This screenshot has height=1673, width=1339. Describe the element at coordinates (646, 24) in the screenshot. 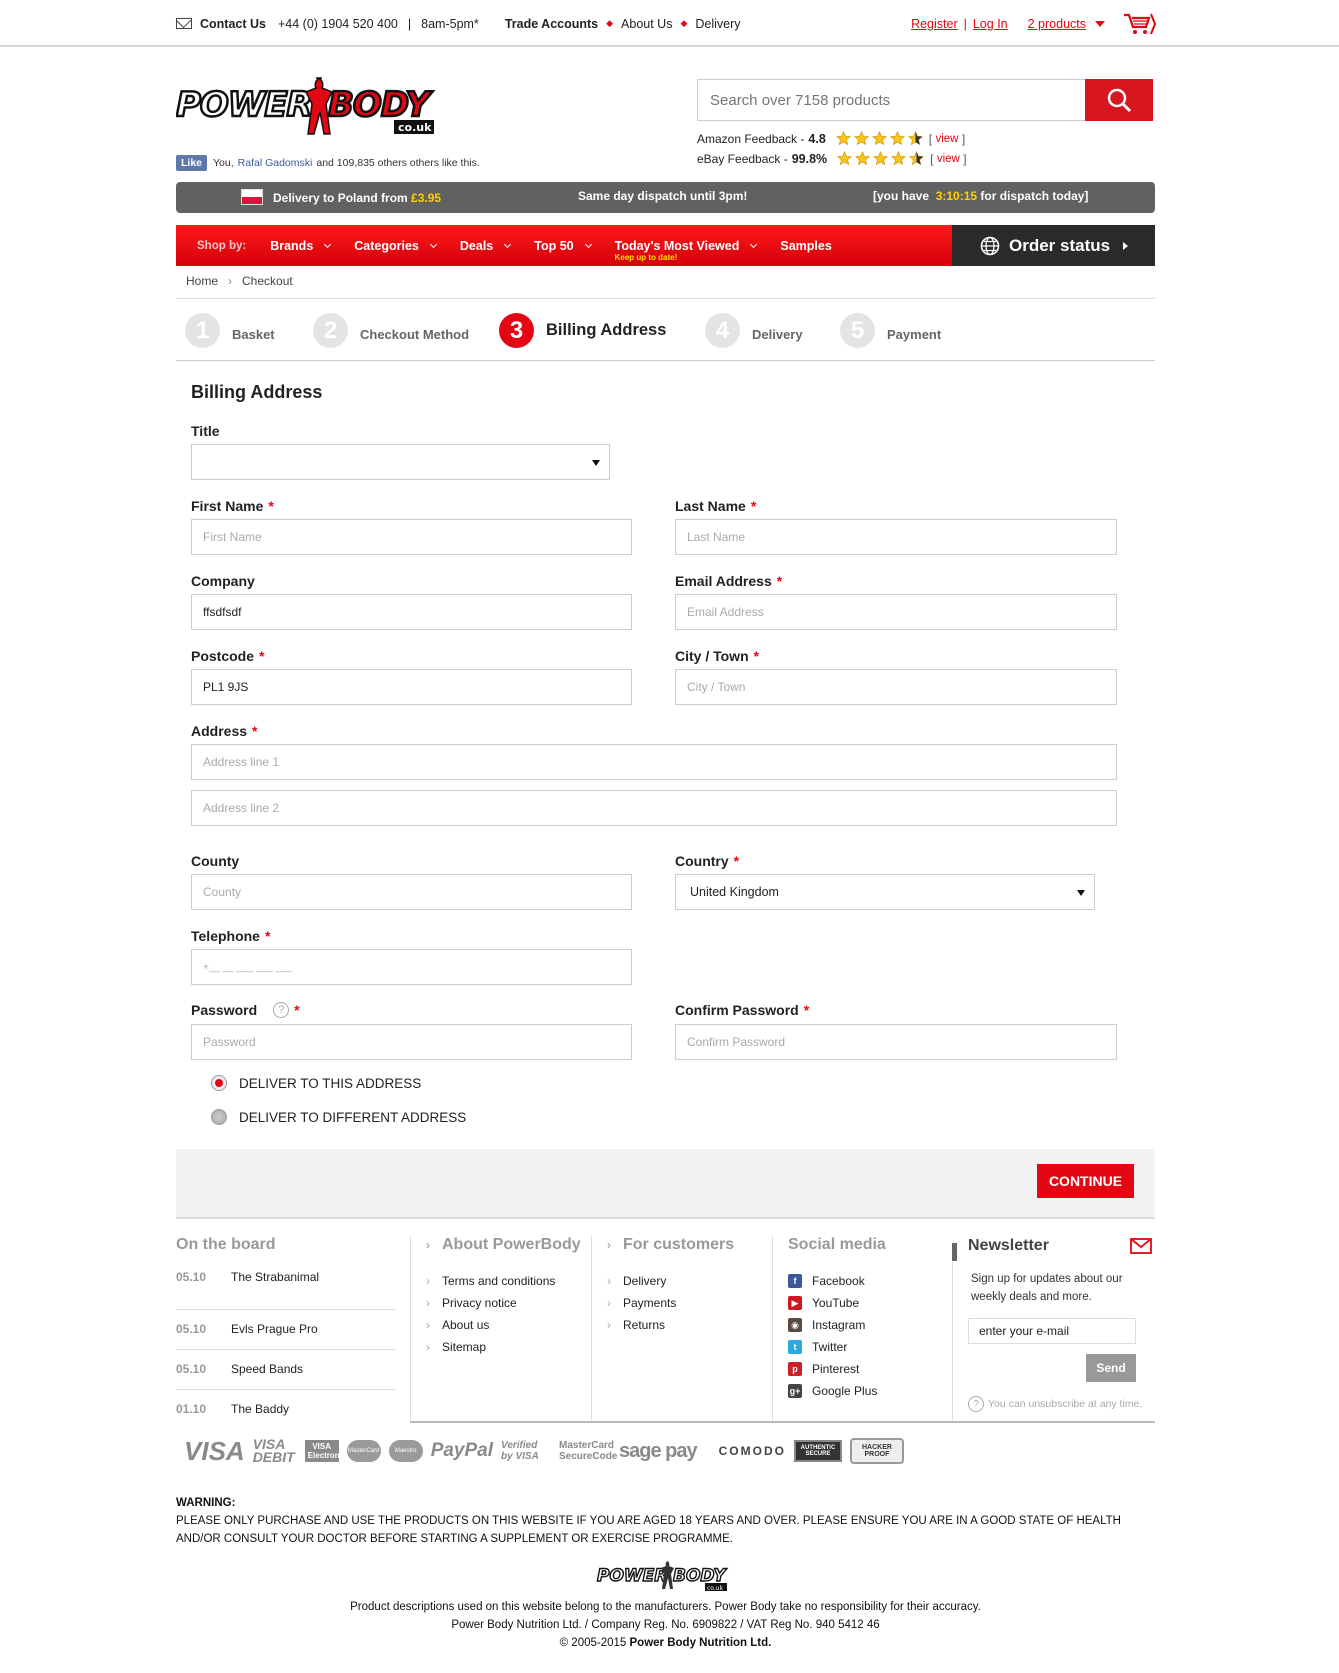

I see `about-us-link: About Us` at that location.